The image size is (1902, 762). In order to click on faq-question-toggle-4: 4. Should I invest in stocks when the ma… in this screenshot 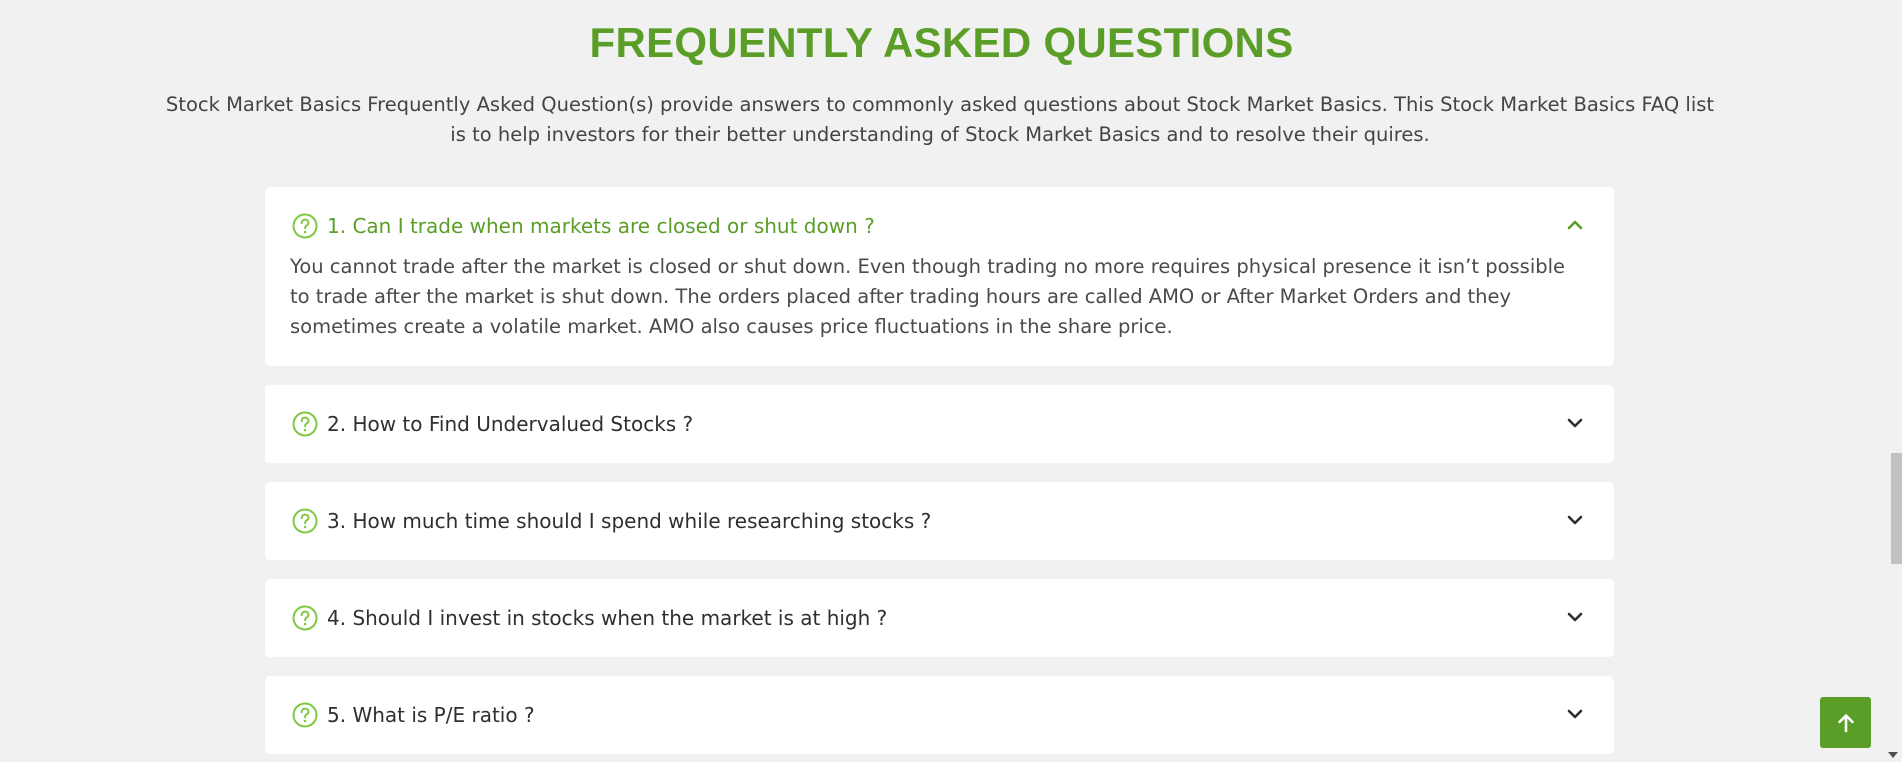, I will do `click(939, 618)`.